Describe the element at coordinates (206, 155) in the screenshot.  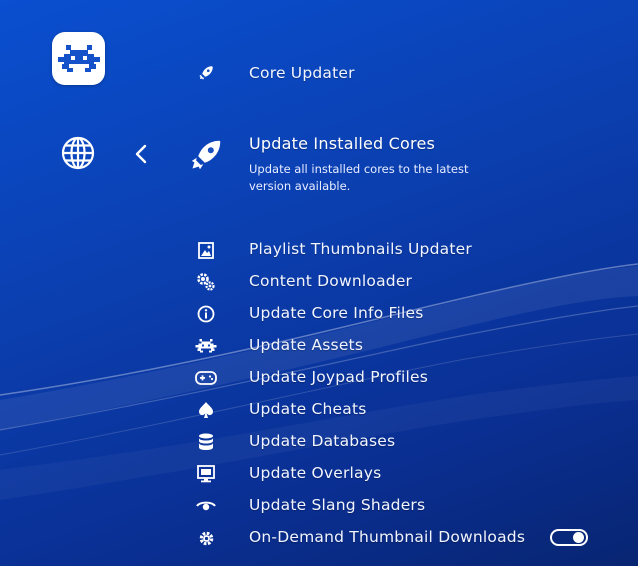
I see `selected-rocket-icon` at that location.